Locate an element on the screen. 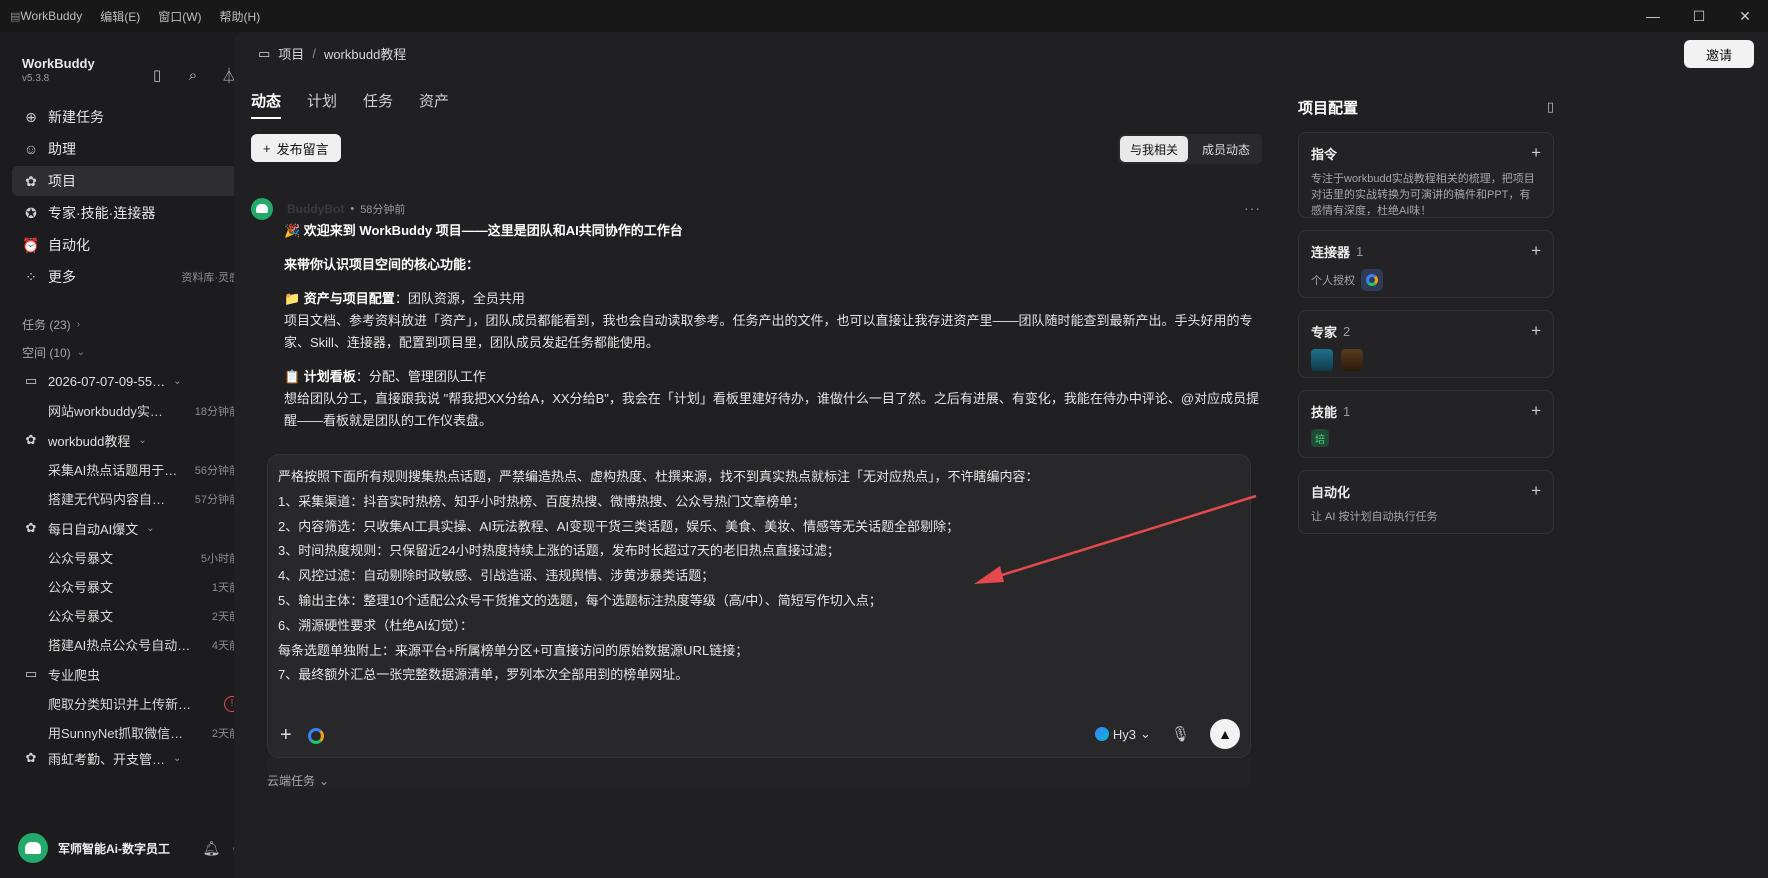 Image resolution: width=1768 pixels, height=878 pixels. attach-plus-icon: + is located at coordinates (286, 735).